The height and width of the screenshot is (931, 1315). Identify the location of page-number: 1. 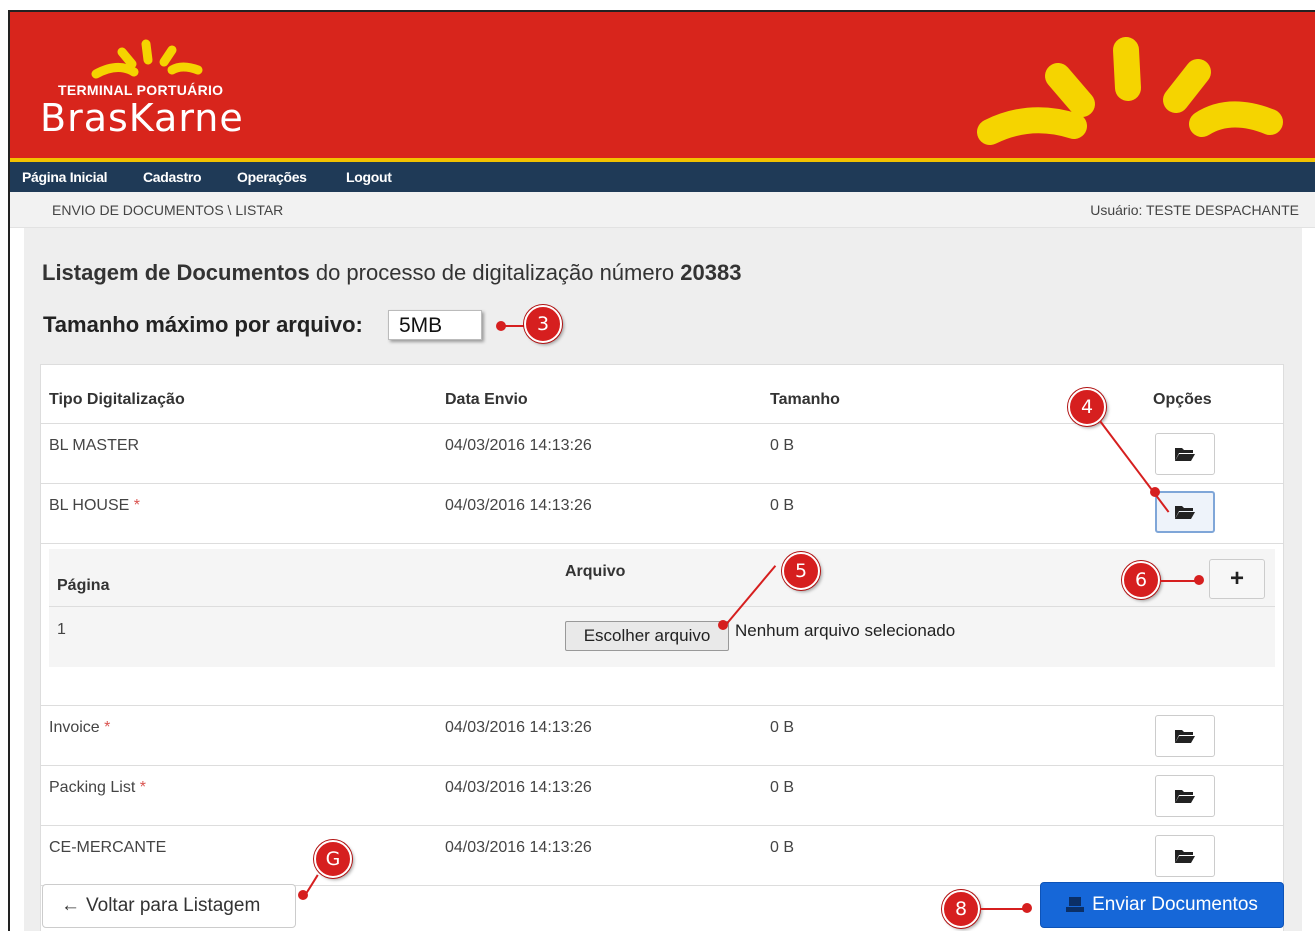
(61, 629).